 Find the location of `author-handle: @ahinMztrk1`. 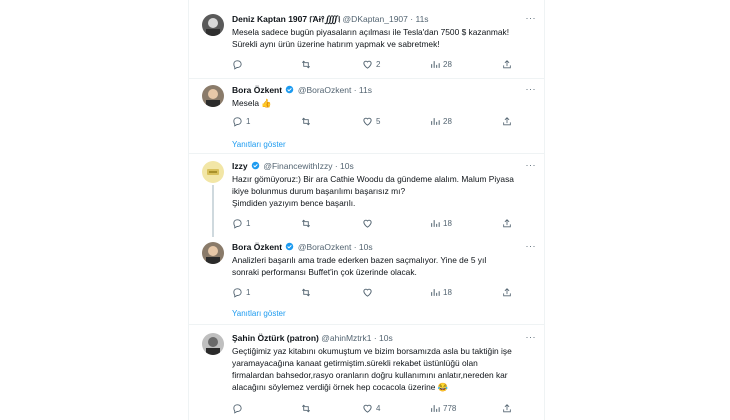

author-handle: @ahinMztrk1 is located at coordinates (346, 338).